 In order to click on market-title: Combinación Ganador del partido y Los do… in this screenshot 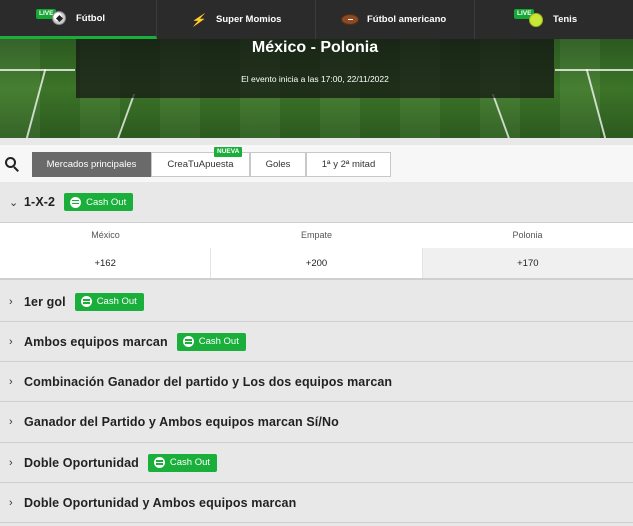, I will do `click(208, 381)`.